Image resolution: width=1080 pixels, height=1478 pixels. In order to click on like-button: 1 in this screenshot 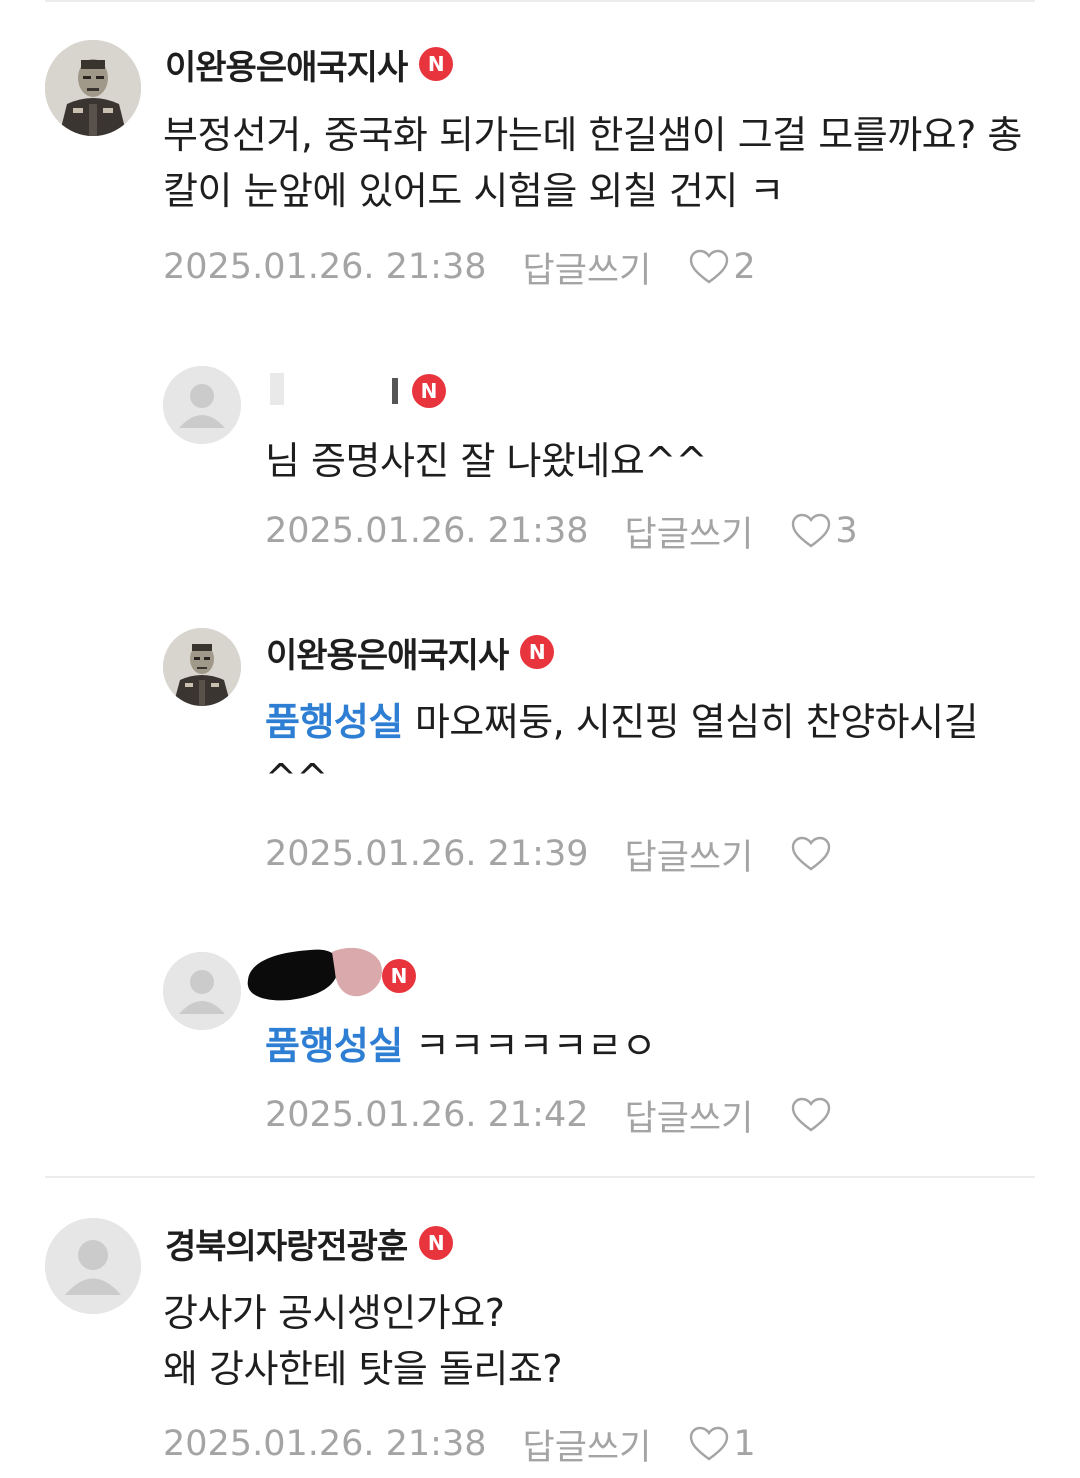, I will do `click(722, 1444)`.